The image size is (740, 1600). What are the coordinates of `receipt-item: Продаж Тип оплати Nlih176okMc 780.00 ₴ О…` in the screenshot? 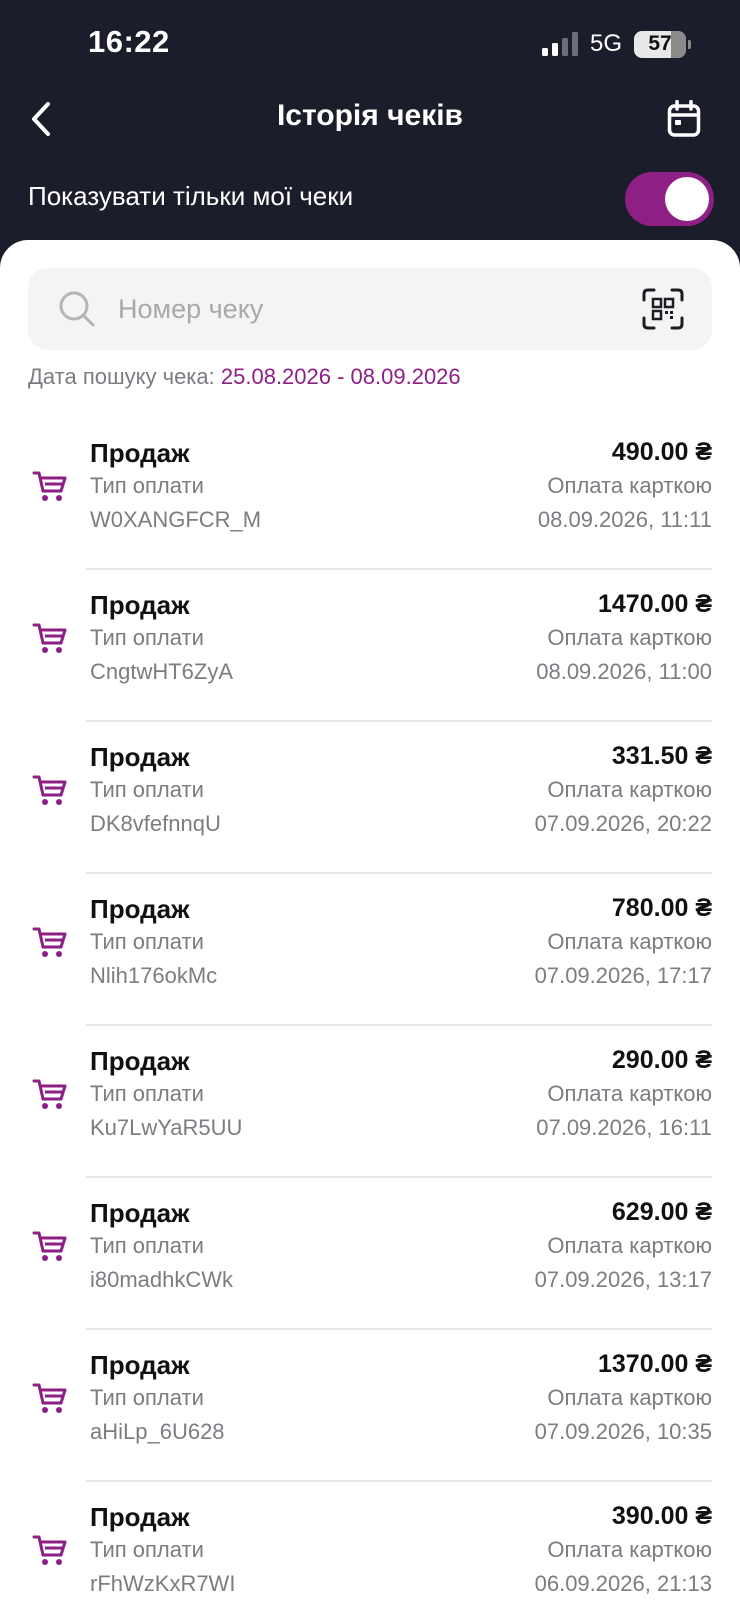 It's located at (370, 950).